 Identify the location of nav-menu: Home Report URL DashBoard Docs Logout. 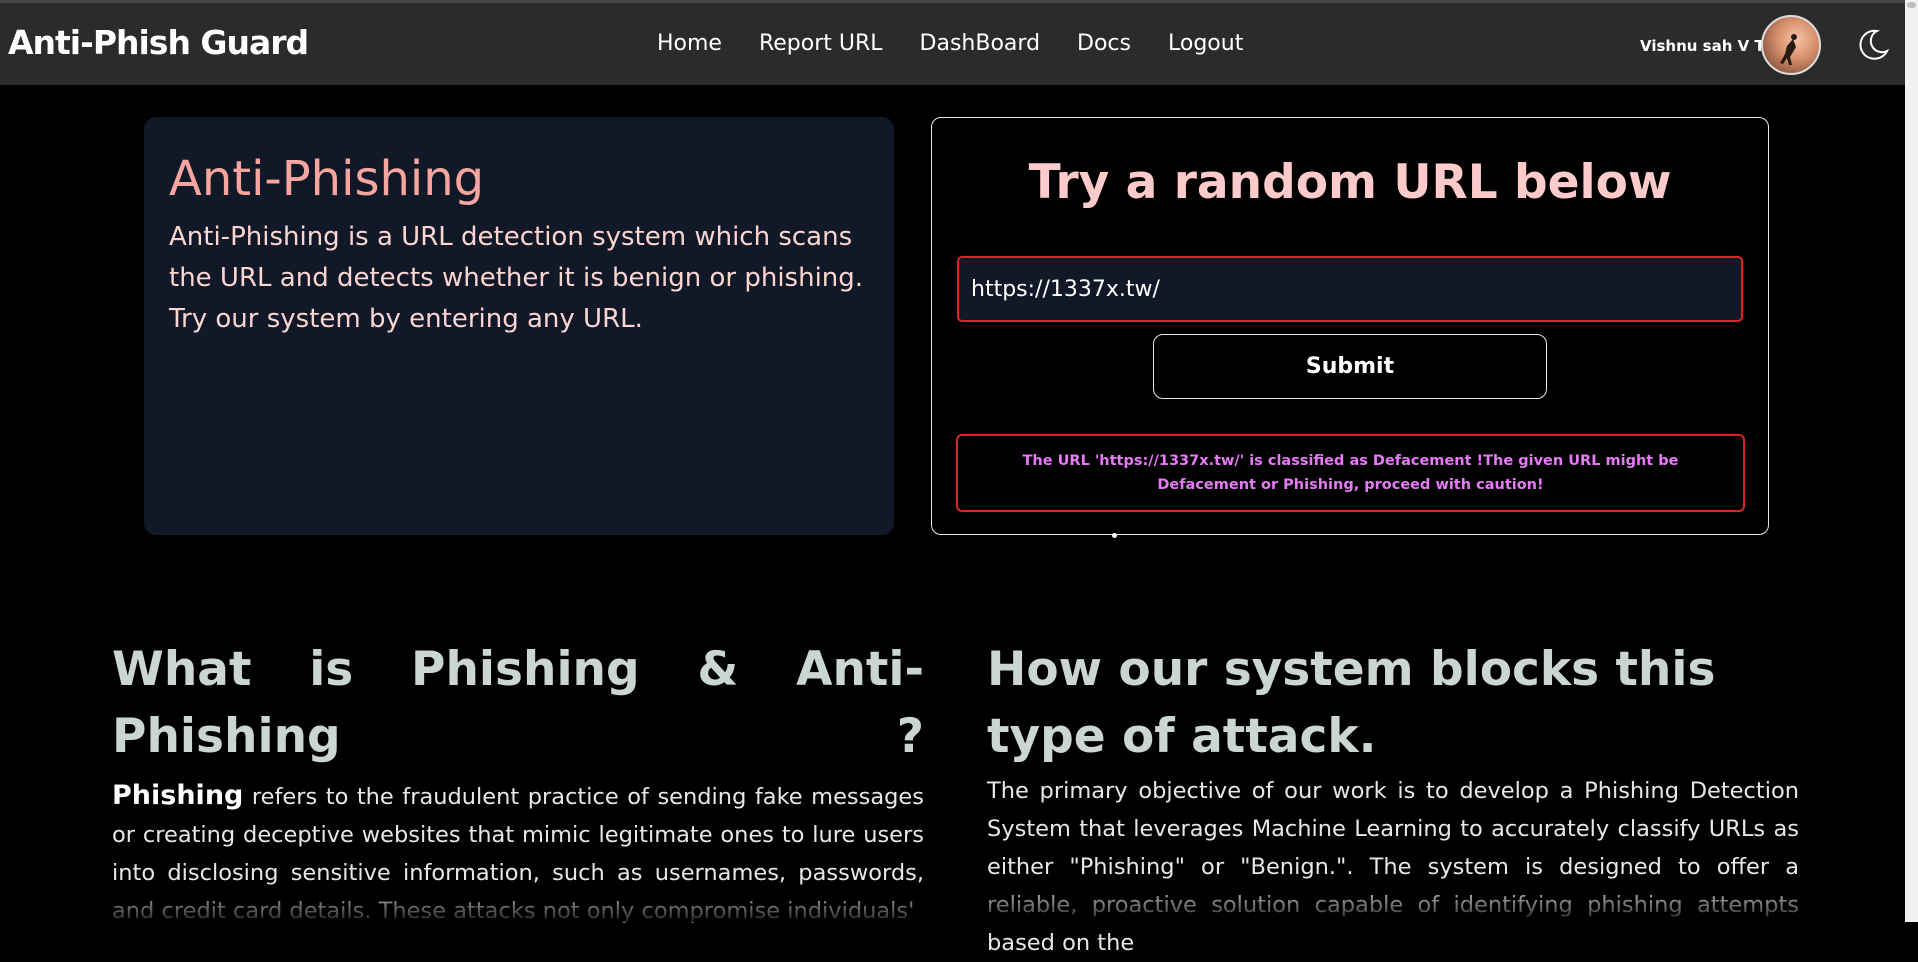
(968, 43).